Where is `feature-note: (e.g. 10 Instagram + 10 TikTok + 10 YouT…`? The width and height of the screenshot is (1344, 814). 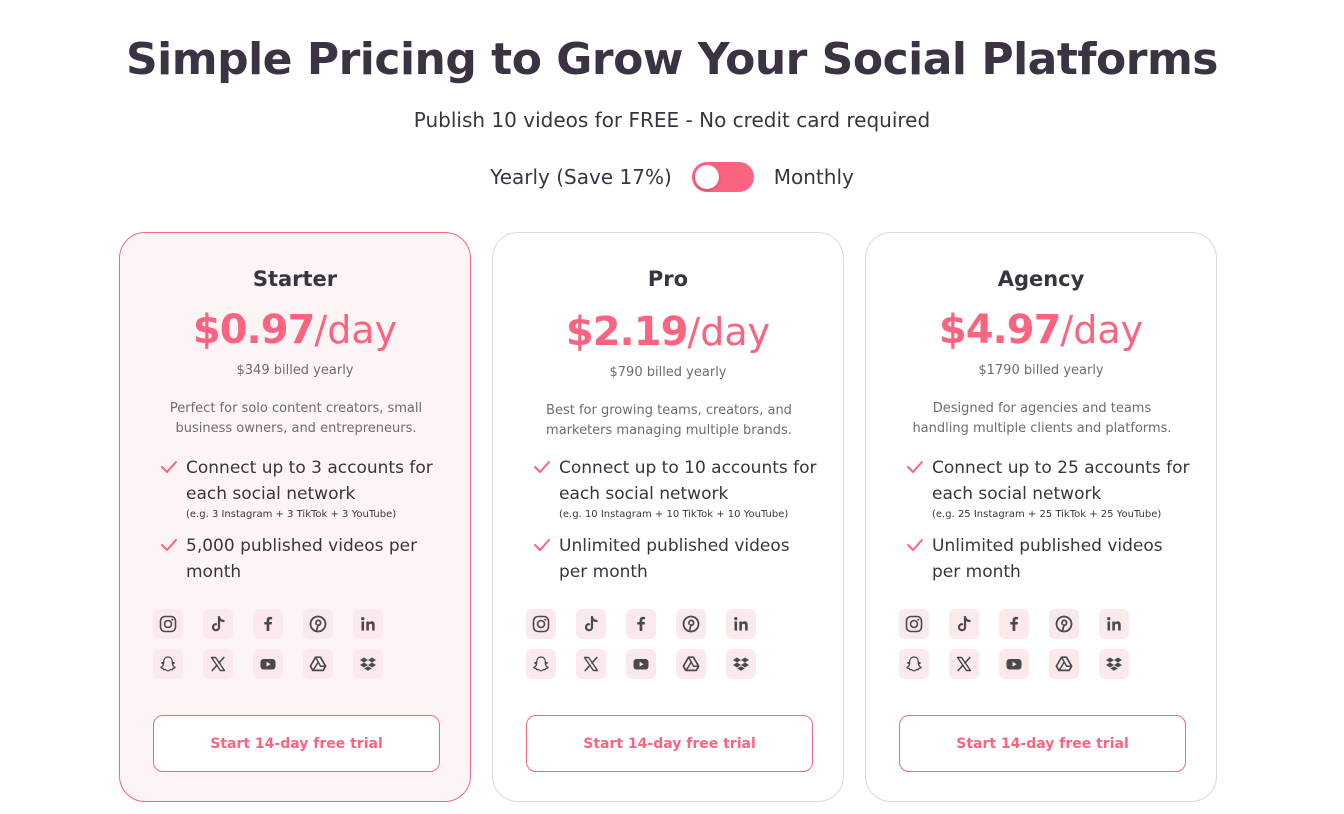 feature-note: (e.g. 10 Instagram + 10 TikTok + 10 YouT… is located at coordinates (674, 514).